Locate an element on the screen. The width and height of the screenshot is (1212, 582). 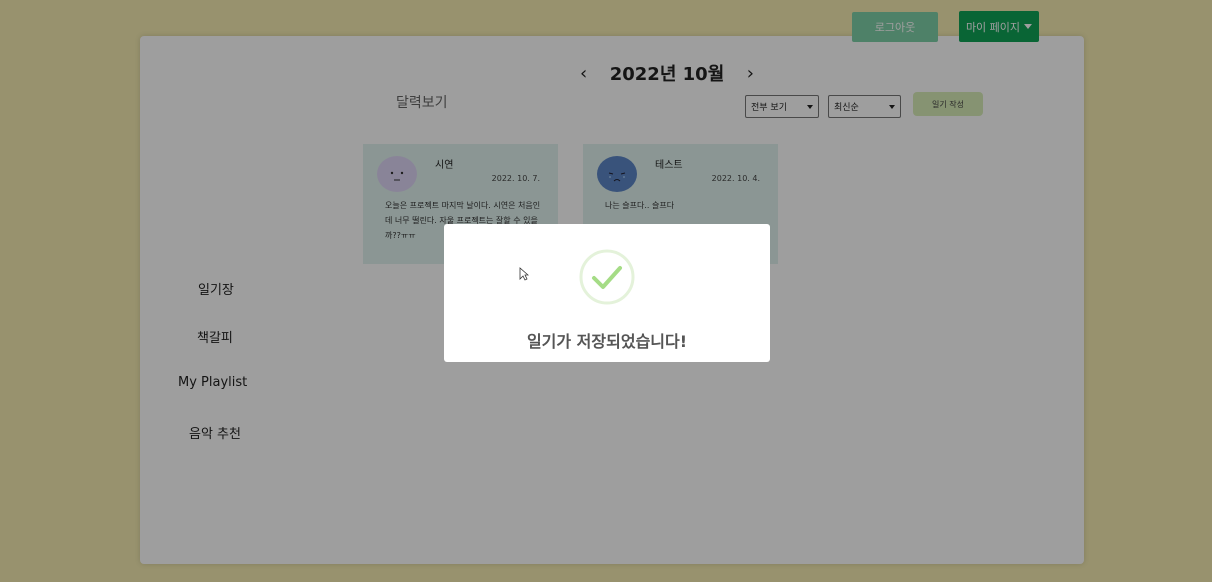
save-success-modal: 일기가 저장되었습니다! is located at coordinates (607, 293).